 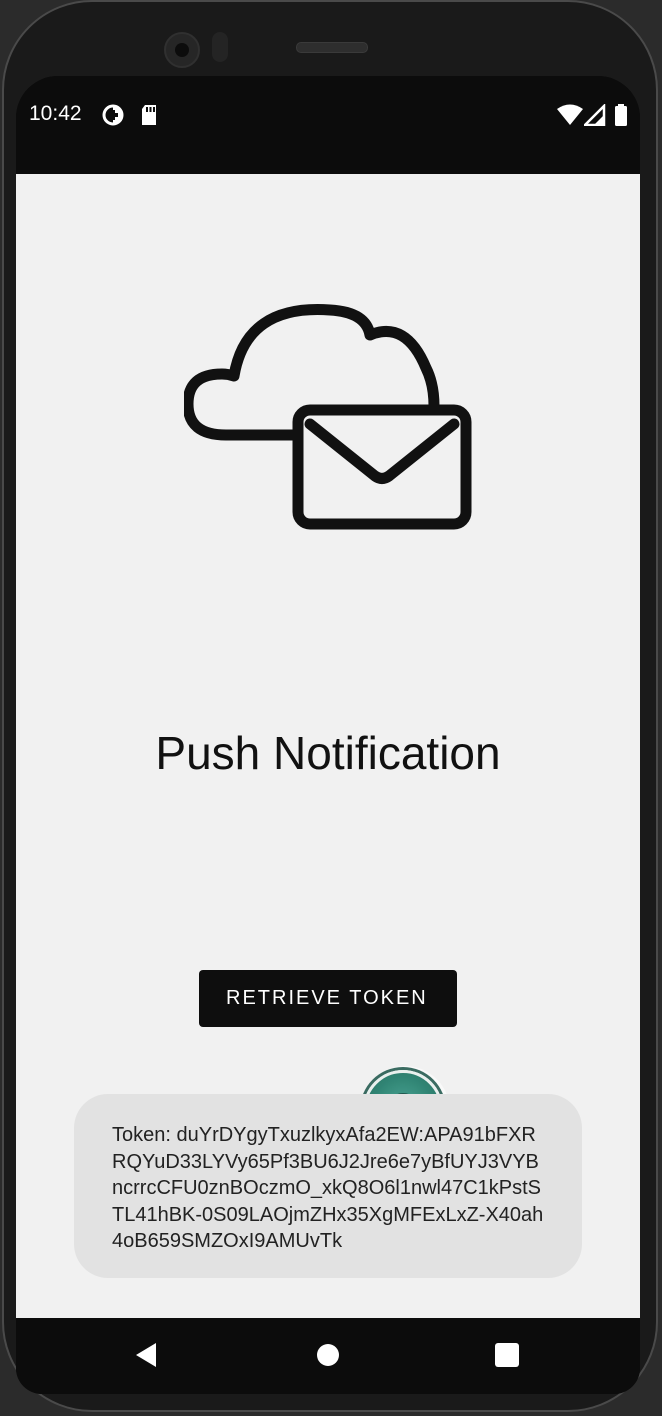 I want to click on retrieve-token-button: RETRIEVE TOKEN, so click(x=328, y=998).